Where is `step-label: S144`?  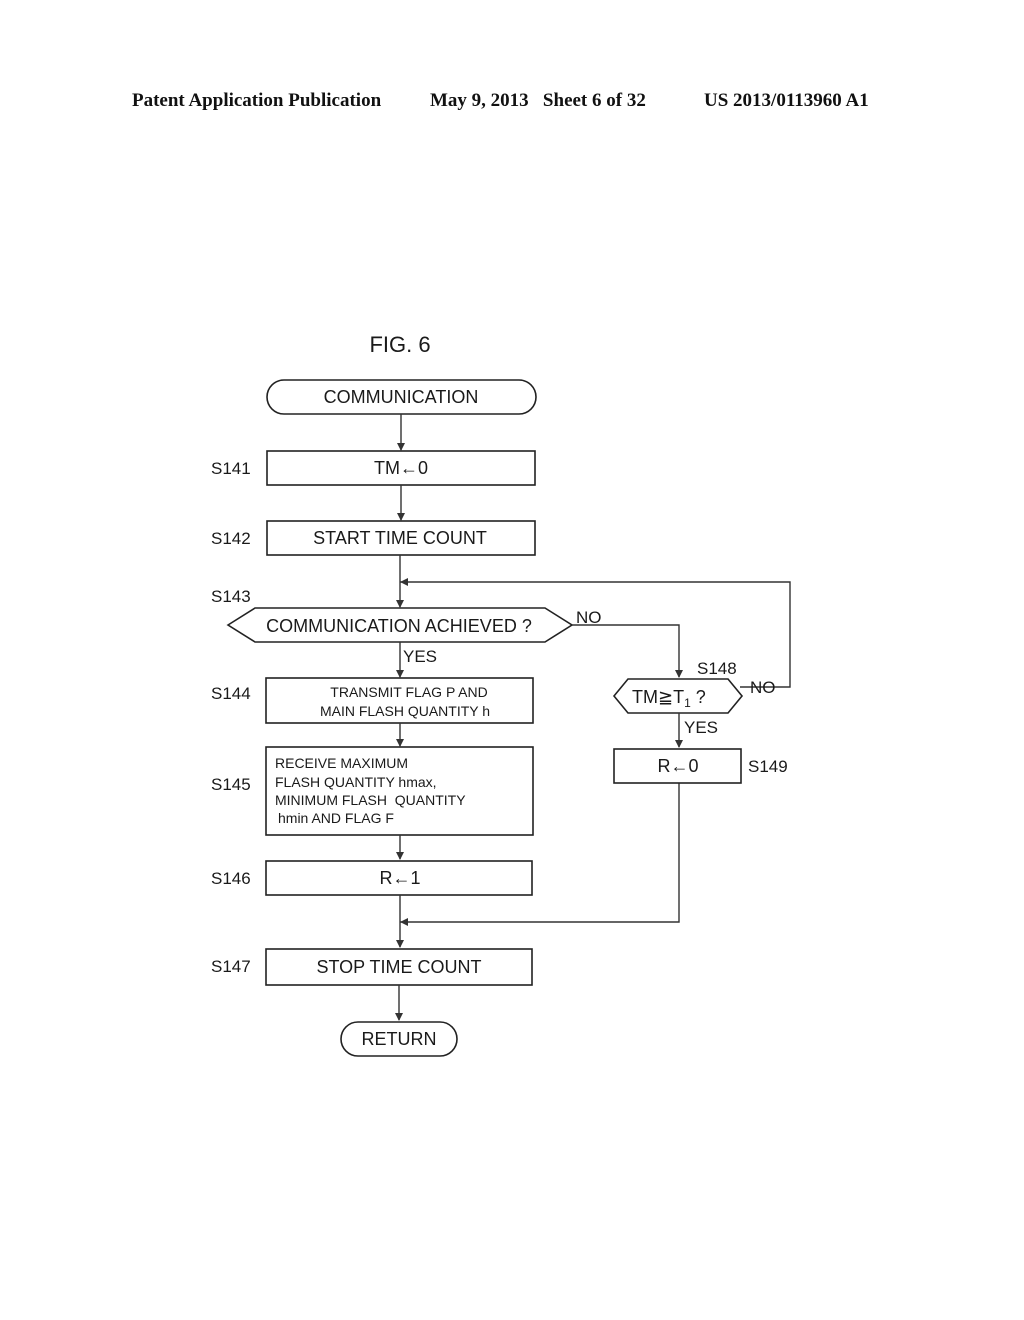
step-label: S144 is located at coordinates (231, 693).